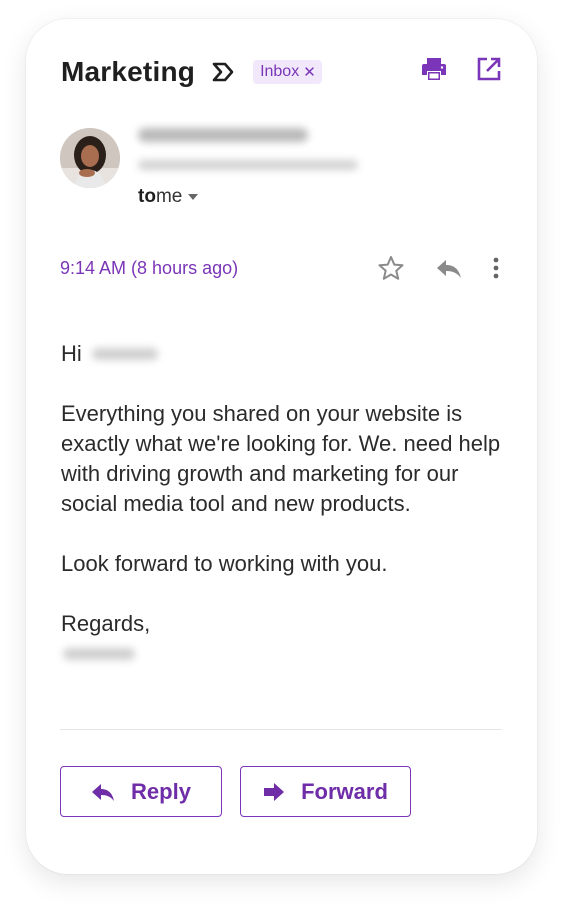  What do you see at coordinates (286, 654) in the screenshot?
I see `signature-line` at bounding box center [286, 654].